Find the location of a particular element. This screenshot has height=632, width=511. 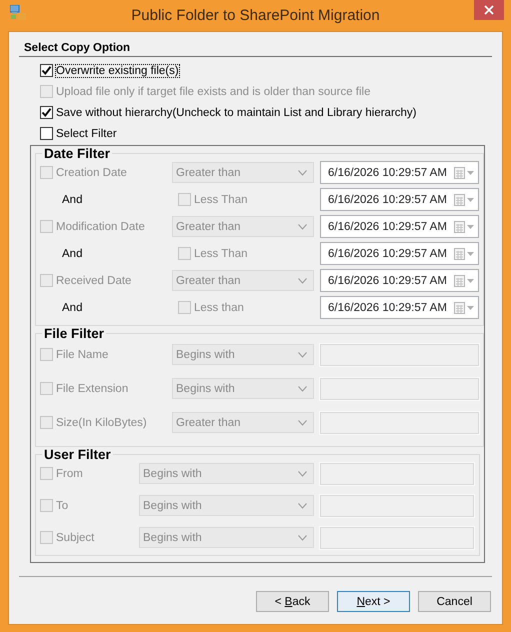

dialog-button: Cancel is located at coordinates (454, 601).